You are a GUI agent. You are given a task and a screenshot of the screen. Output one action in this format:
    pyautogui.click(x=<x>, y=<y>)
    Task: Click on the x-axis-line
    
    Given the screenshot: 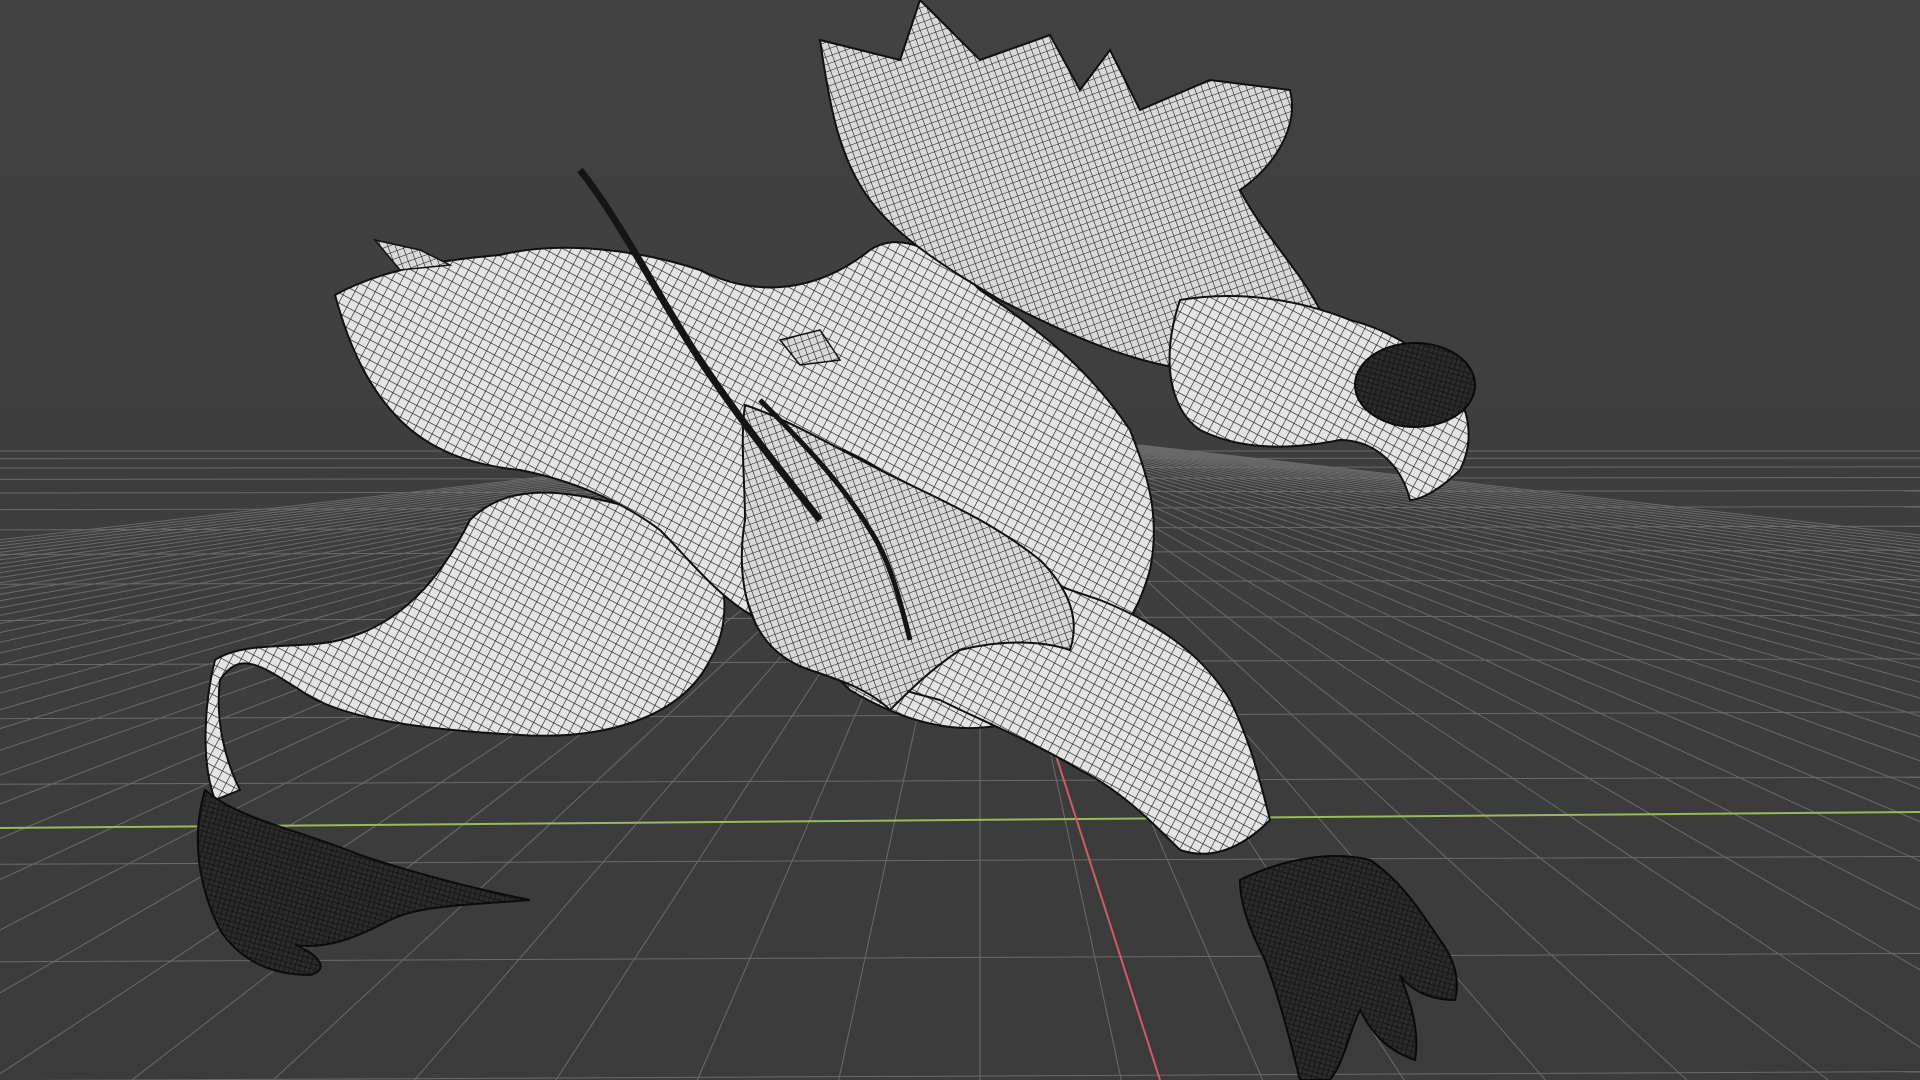 What is the action you would take?
    pyautogui.click(x=960, y=820)
    